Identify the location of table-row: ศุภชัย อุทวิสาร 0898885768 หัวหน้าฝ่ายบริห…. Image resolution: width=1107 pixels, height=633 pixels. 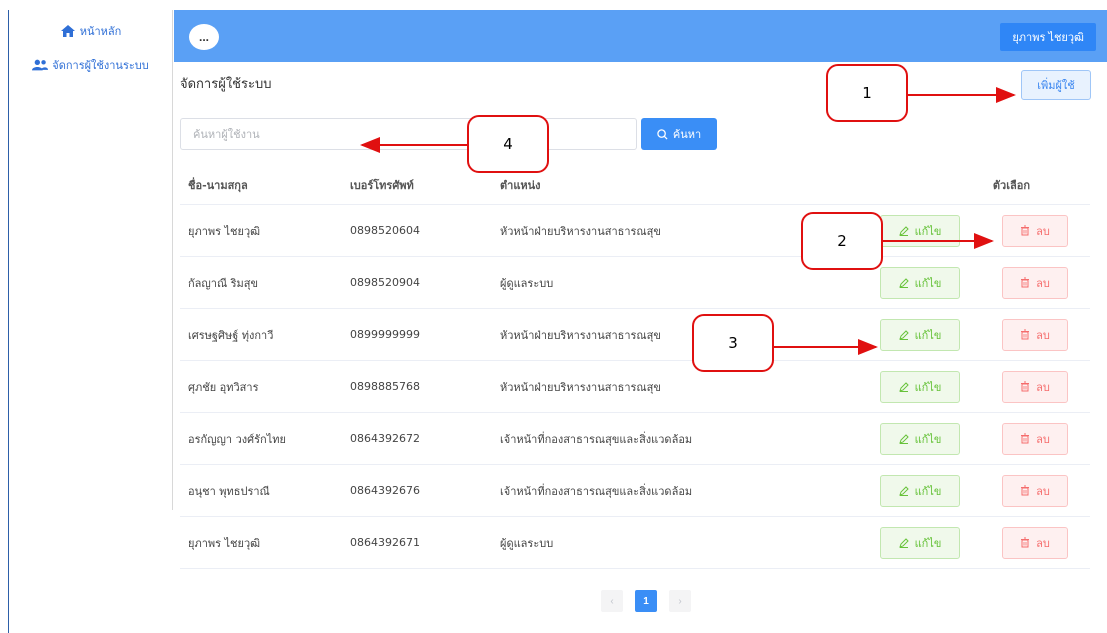
(635, 387).